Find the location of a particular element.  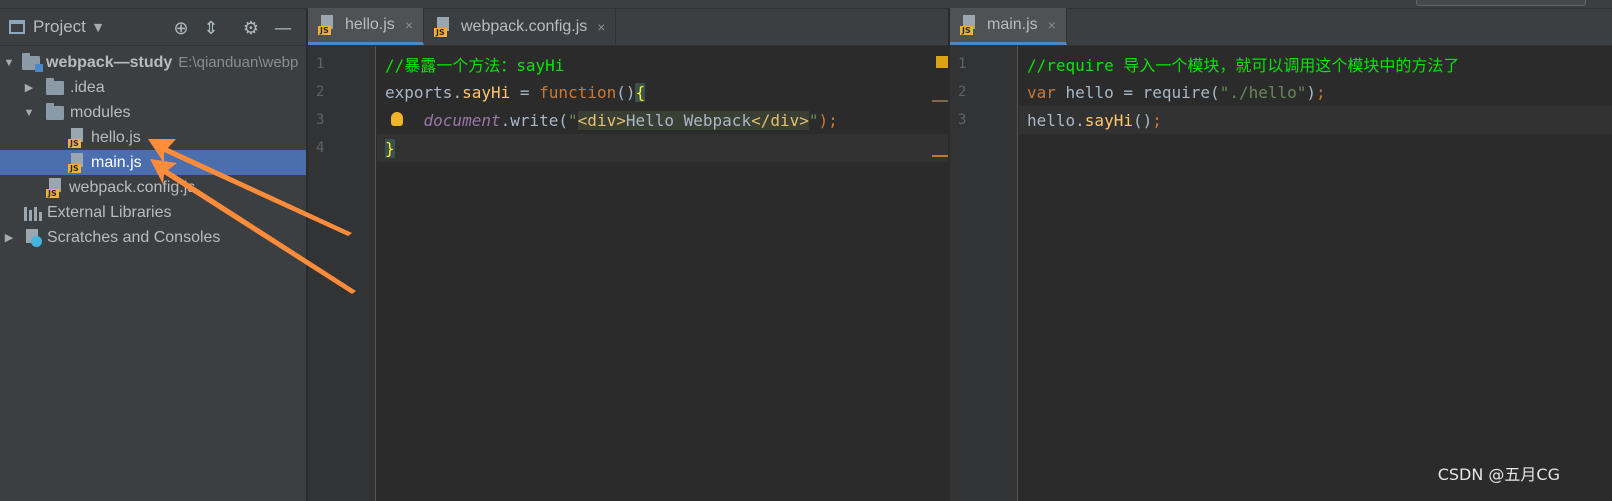

code-line-2: var hello = require("./hello"); is located at coordinates (1176, 92).